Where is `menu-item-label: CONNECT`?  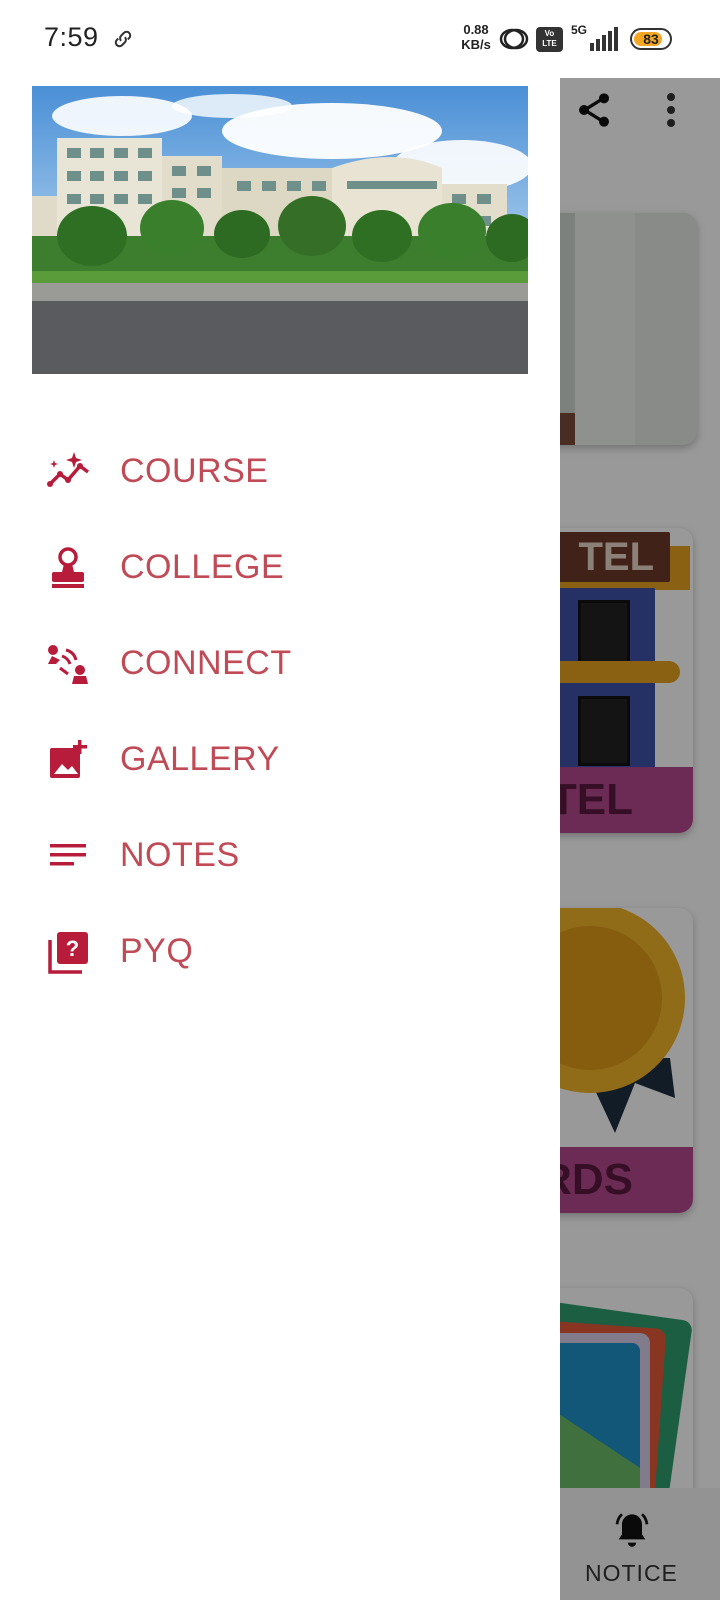
menu-item-label: CONNECT is located at coordinates (206, 663).